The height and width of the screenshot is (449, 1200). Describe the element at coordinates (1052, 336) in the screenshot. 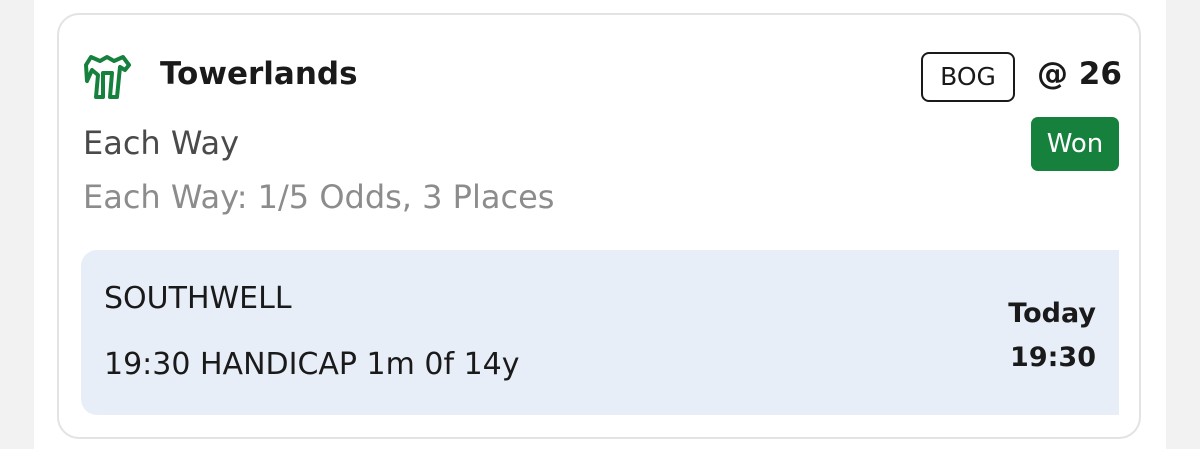

I see `event-start: Today 19:30` at that location.